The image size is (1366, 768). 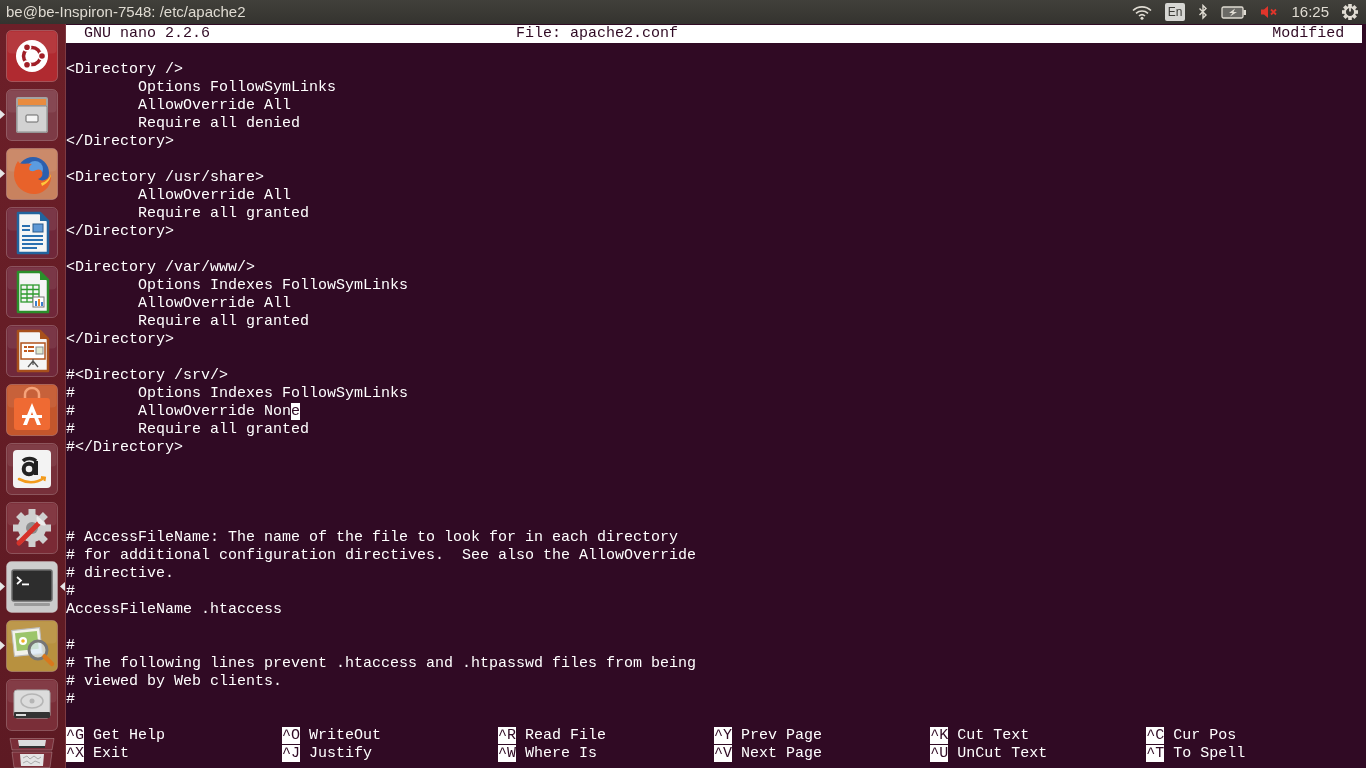 What do you see at coordinates (147, 34) in the screenshot?
I see `editor-version-text: GNU nano 2.2.6` at bounding box center [147, 34].